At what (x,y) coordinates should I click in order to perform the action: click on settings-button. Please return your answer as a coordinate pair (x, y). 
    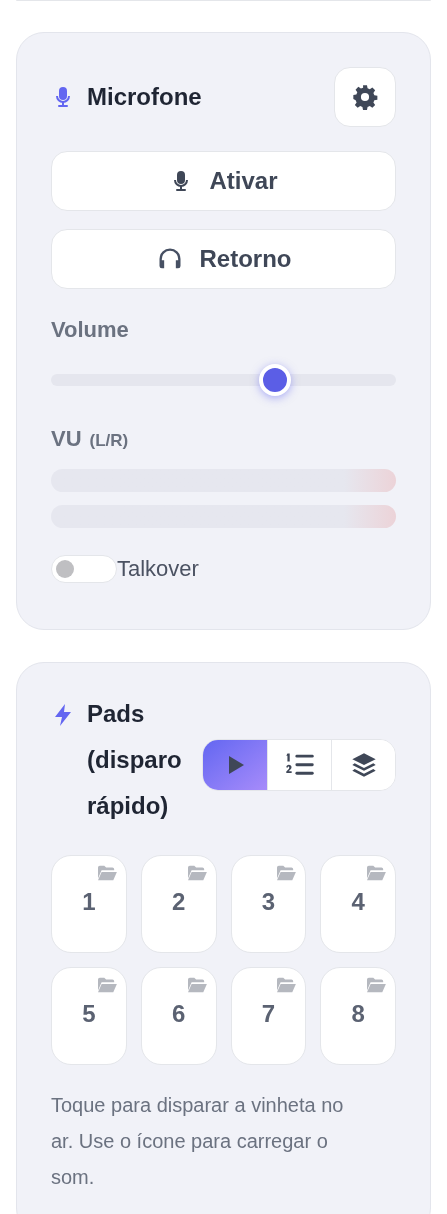
    Looking at the image, I should click on (365, 97).